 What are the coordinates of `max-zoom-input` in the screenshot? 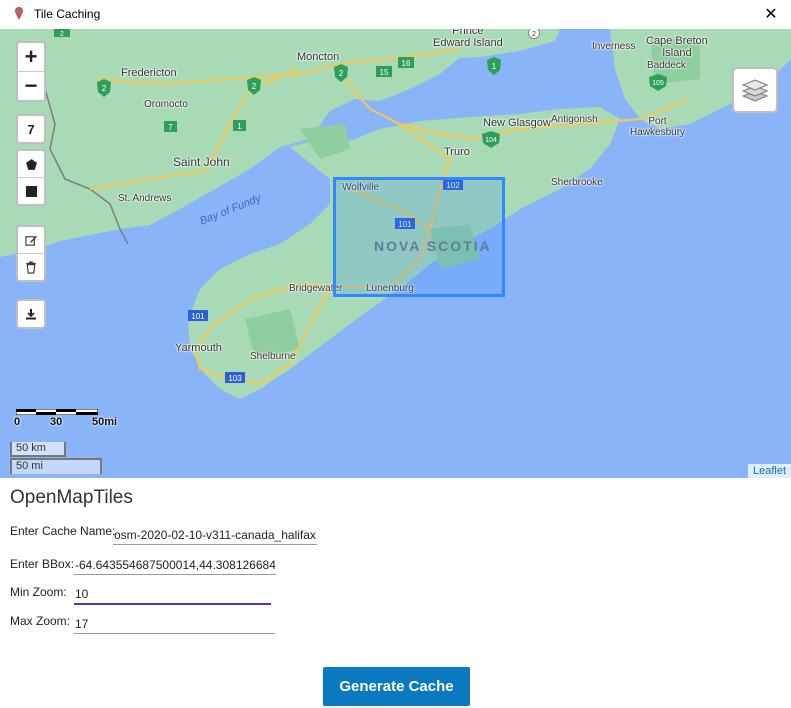 It's located at (174, 624).